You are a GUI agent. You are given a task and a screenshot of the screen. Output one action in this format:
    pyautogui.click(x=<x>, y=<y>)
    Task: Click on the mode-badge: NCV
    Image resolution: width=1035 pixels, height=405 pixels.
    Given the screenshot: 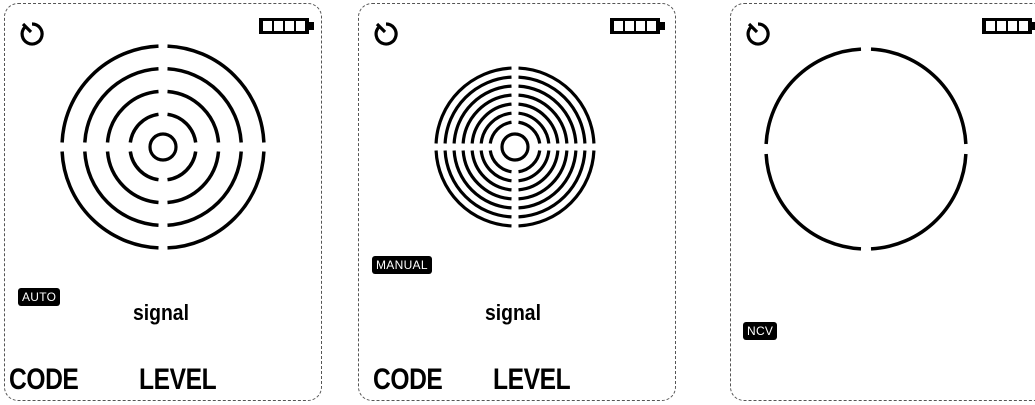 What is the action you would take?
    pyautogui.click(x=760, y=331)
    